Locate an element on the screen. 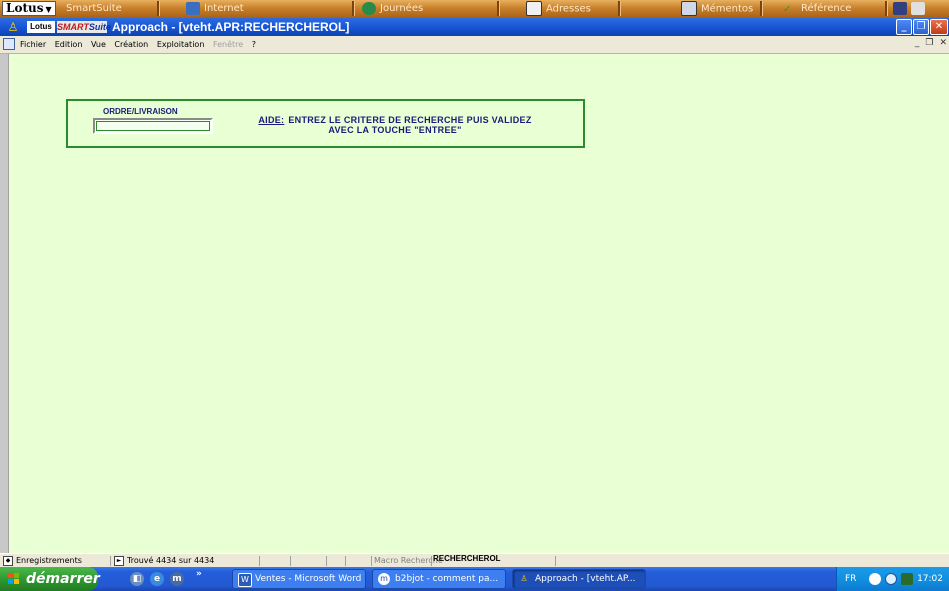 The width and height of the screenshot is (949, 591). help-prefix: AIDE: is located at coordinates (271, 120).